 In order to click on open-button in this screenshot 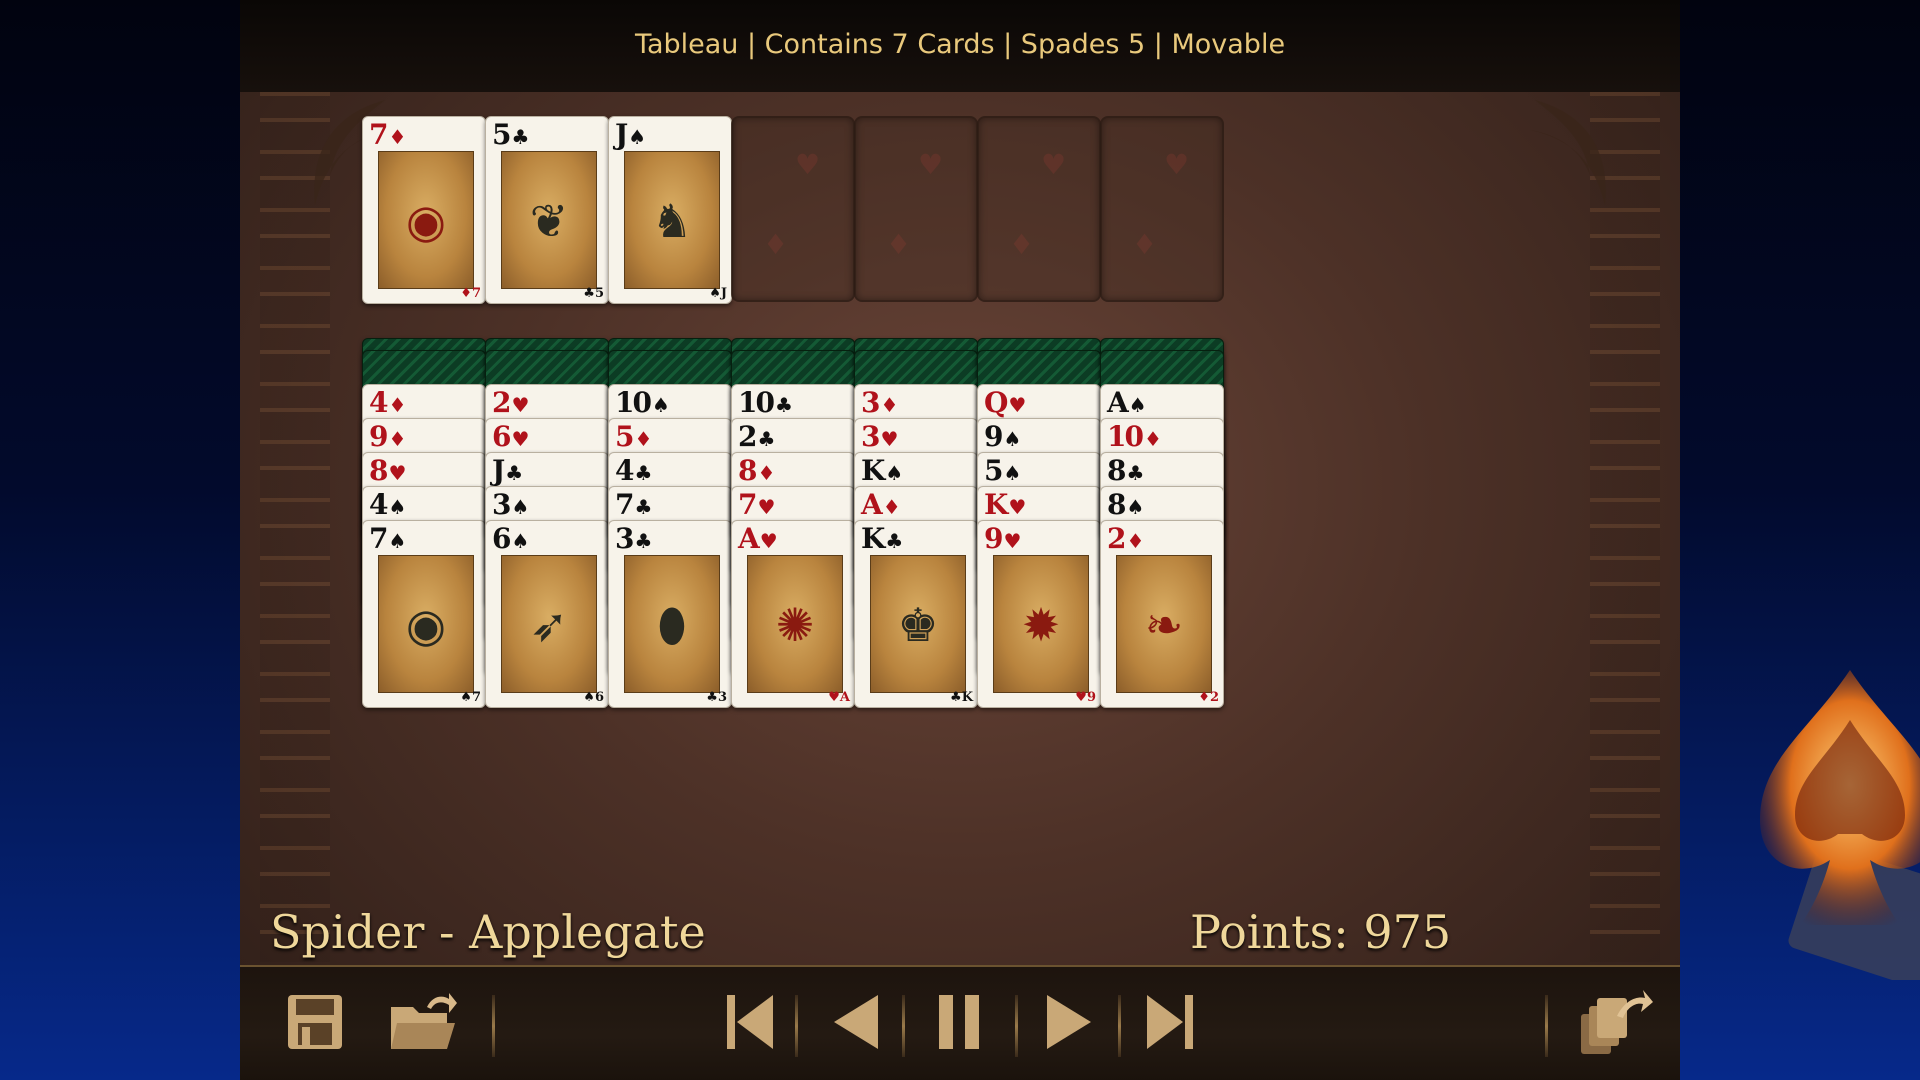, I will do `click(422, 1022)`.